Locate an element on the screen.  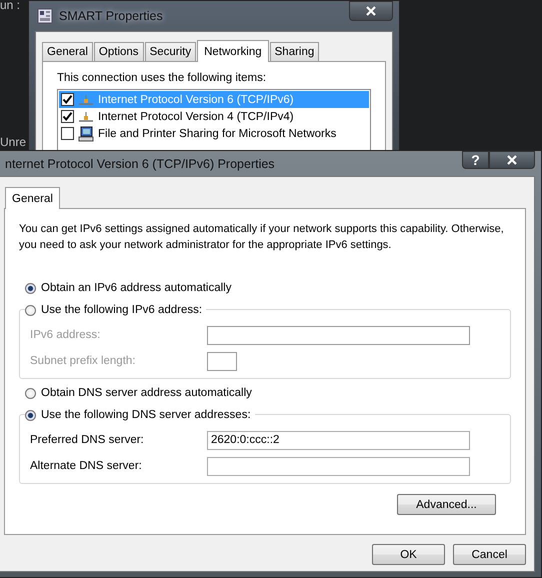
dialog-button: Cancel is located at coordinates (489, 554).